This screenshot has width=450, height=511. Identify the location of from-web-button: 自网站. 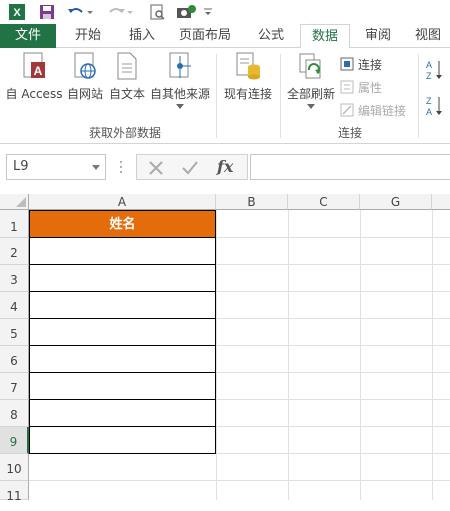
(85, 77).